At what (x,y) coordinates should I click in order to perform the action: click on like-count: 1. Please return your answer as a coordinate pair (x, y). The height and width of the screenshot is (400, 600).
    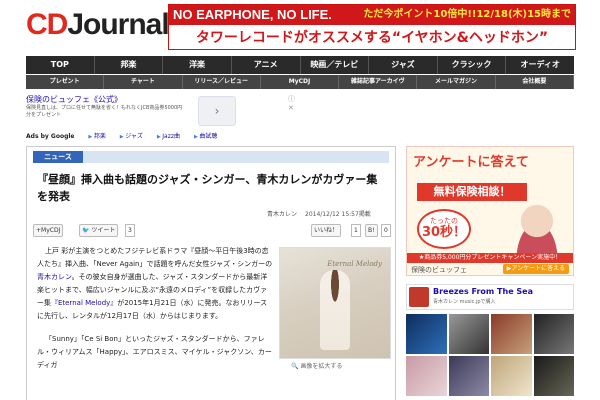
    Looking at the image, I should click on (356, 230).